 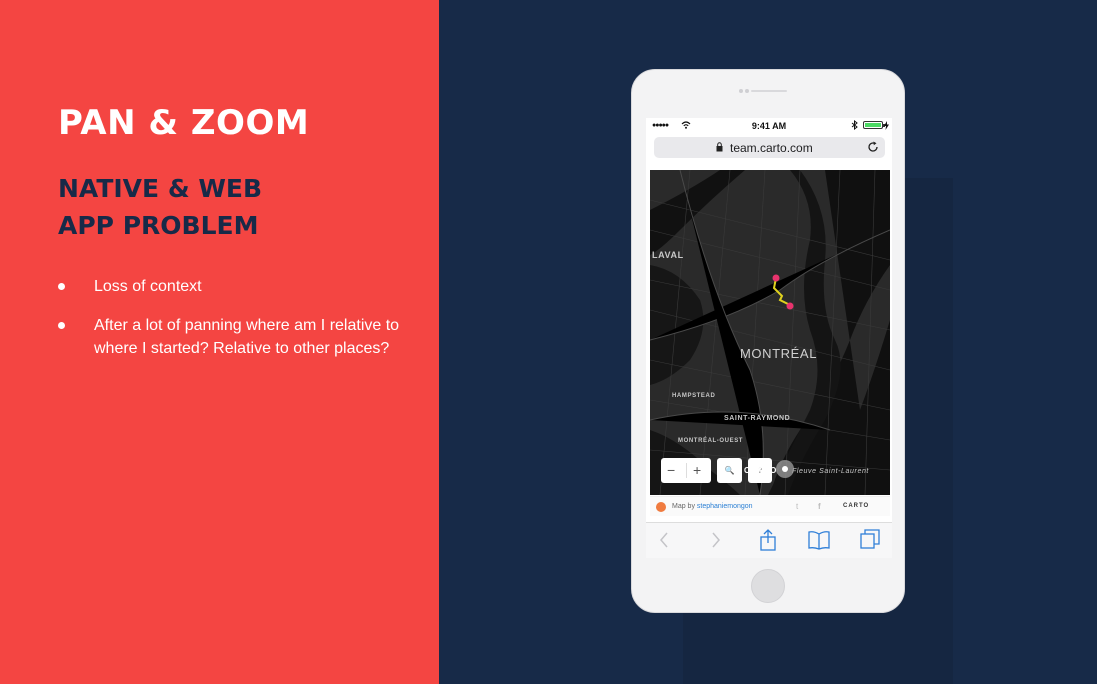 I want to click on route-line, so click(x=783, y=292).